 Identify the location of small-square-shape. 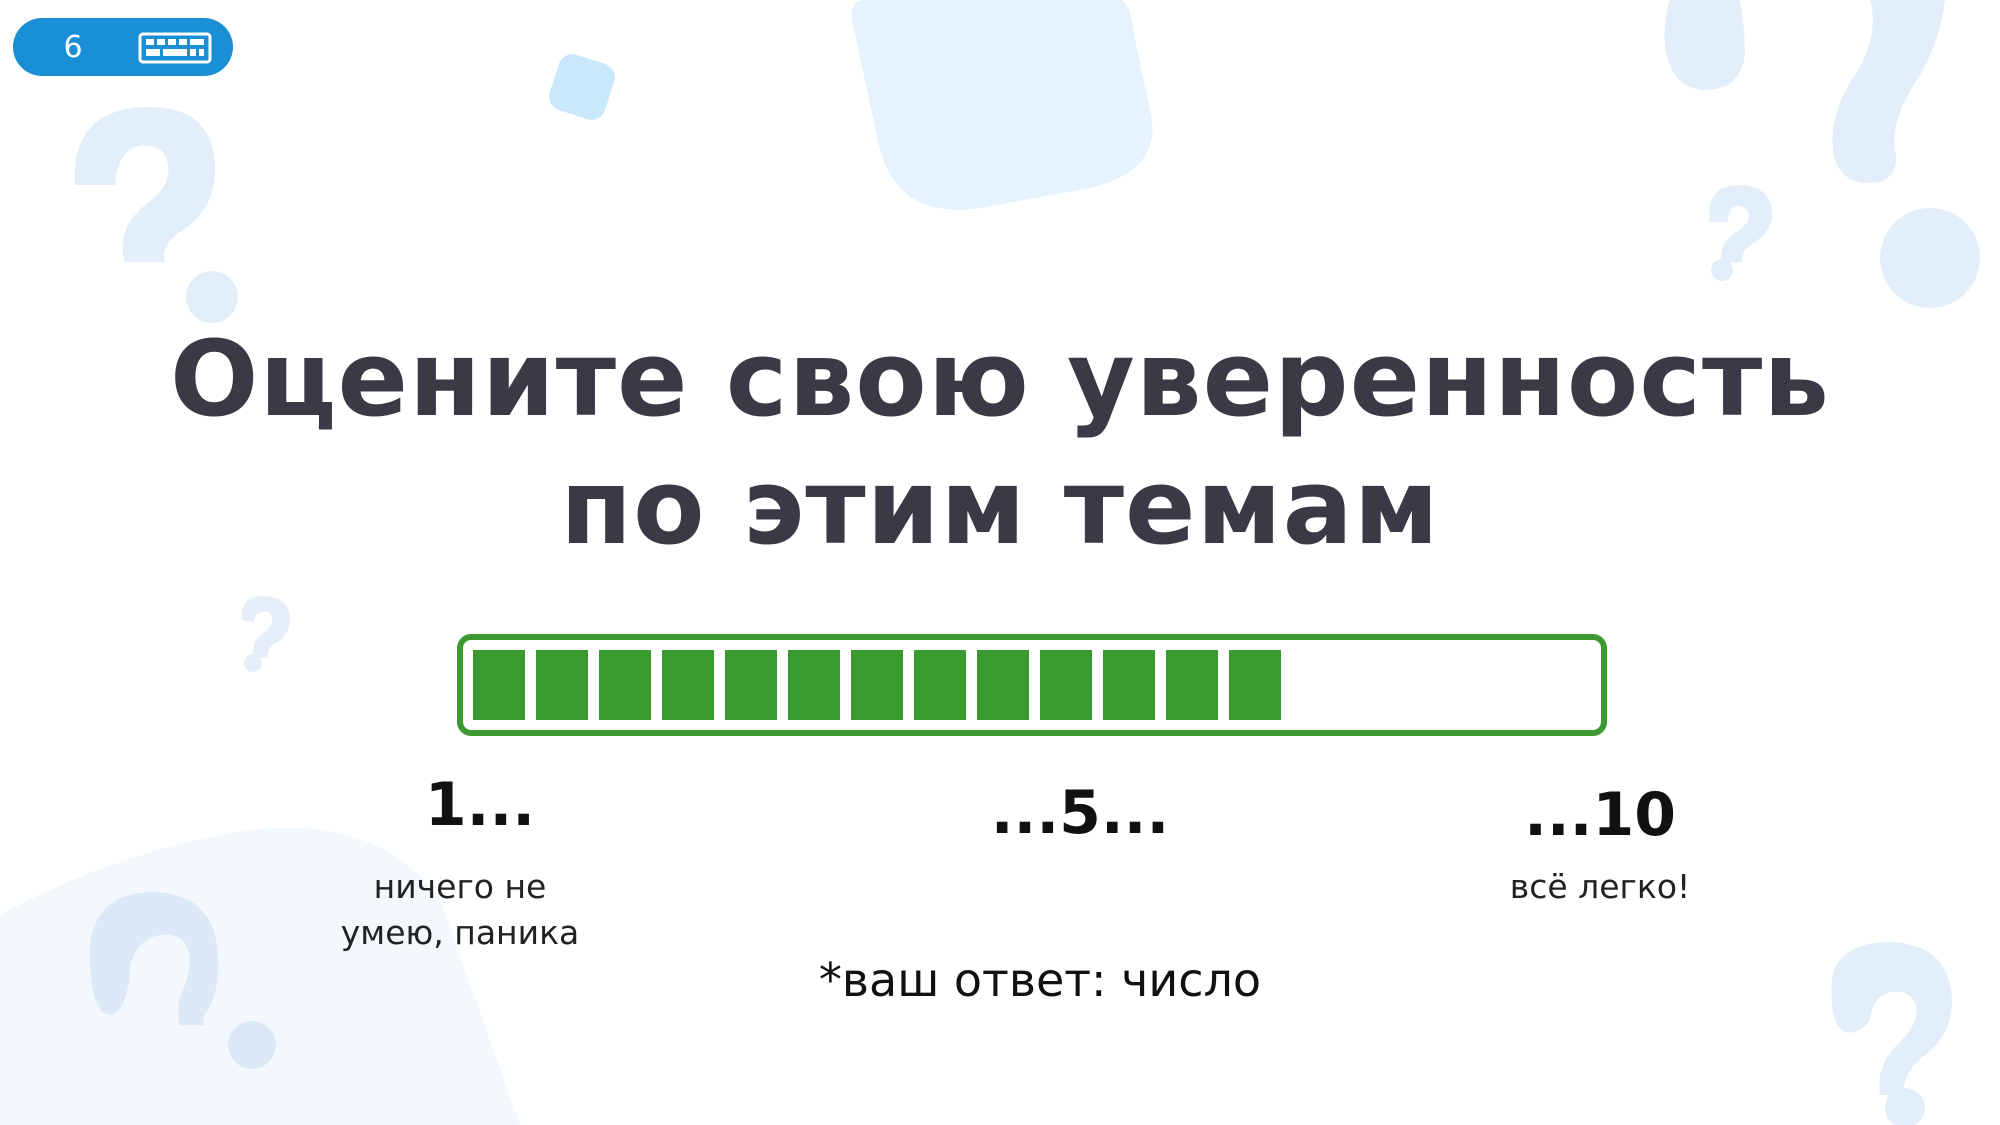
(582, 87).